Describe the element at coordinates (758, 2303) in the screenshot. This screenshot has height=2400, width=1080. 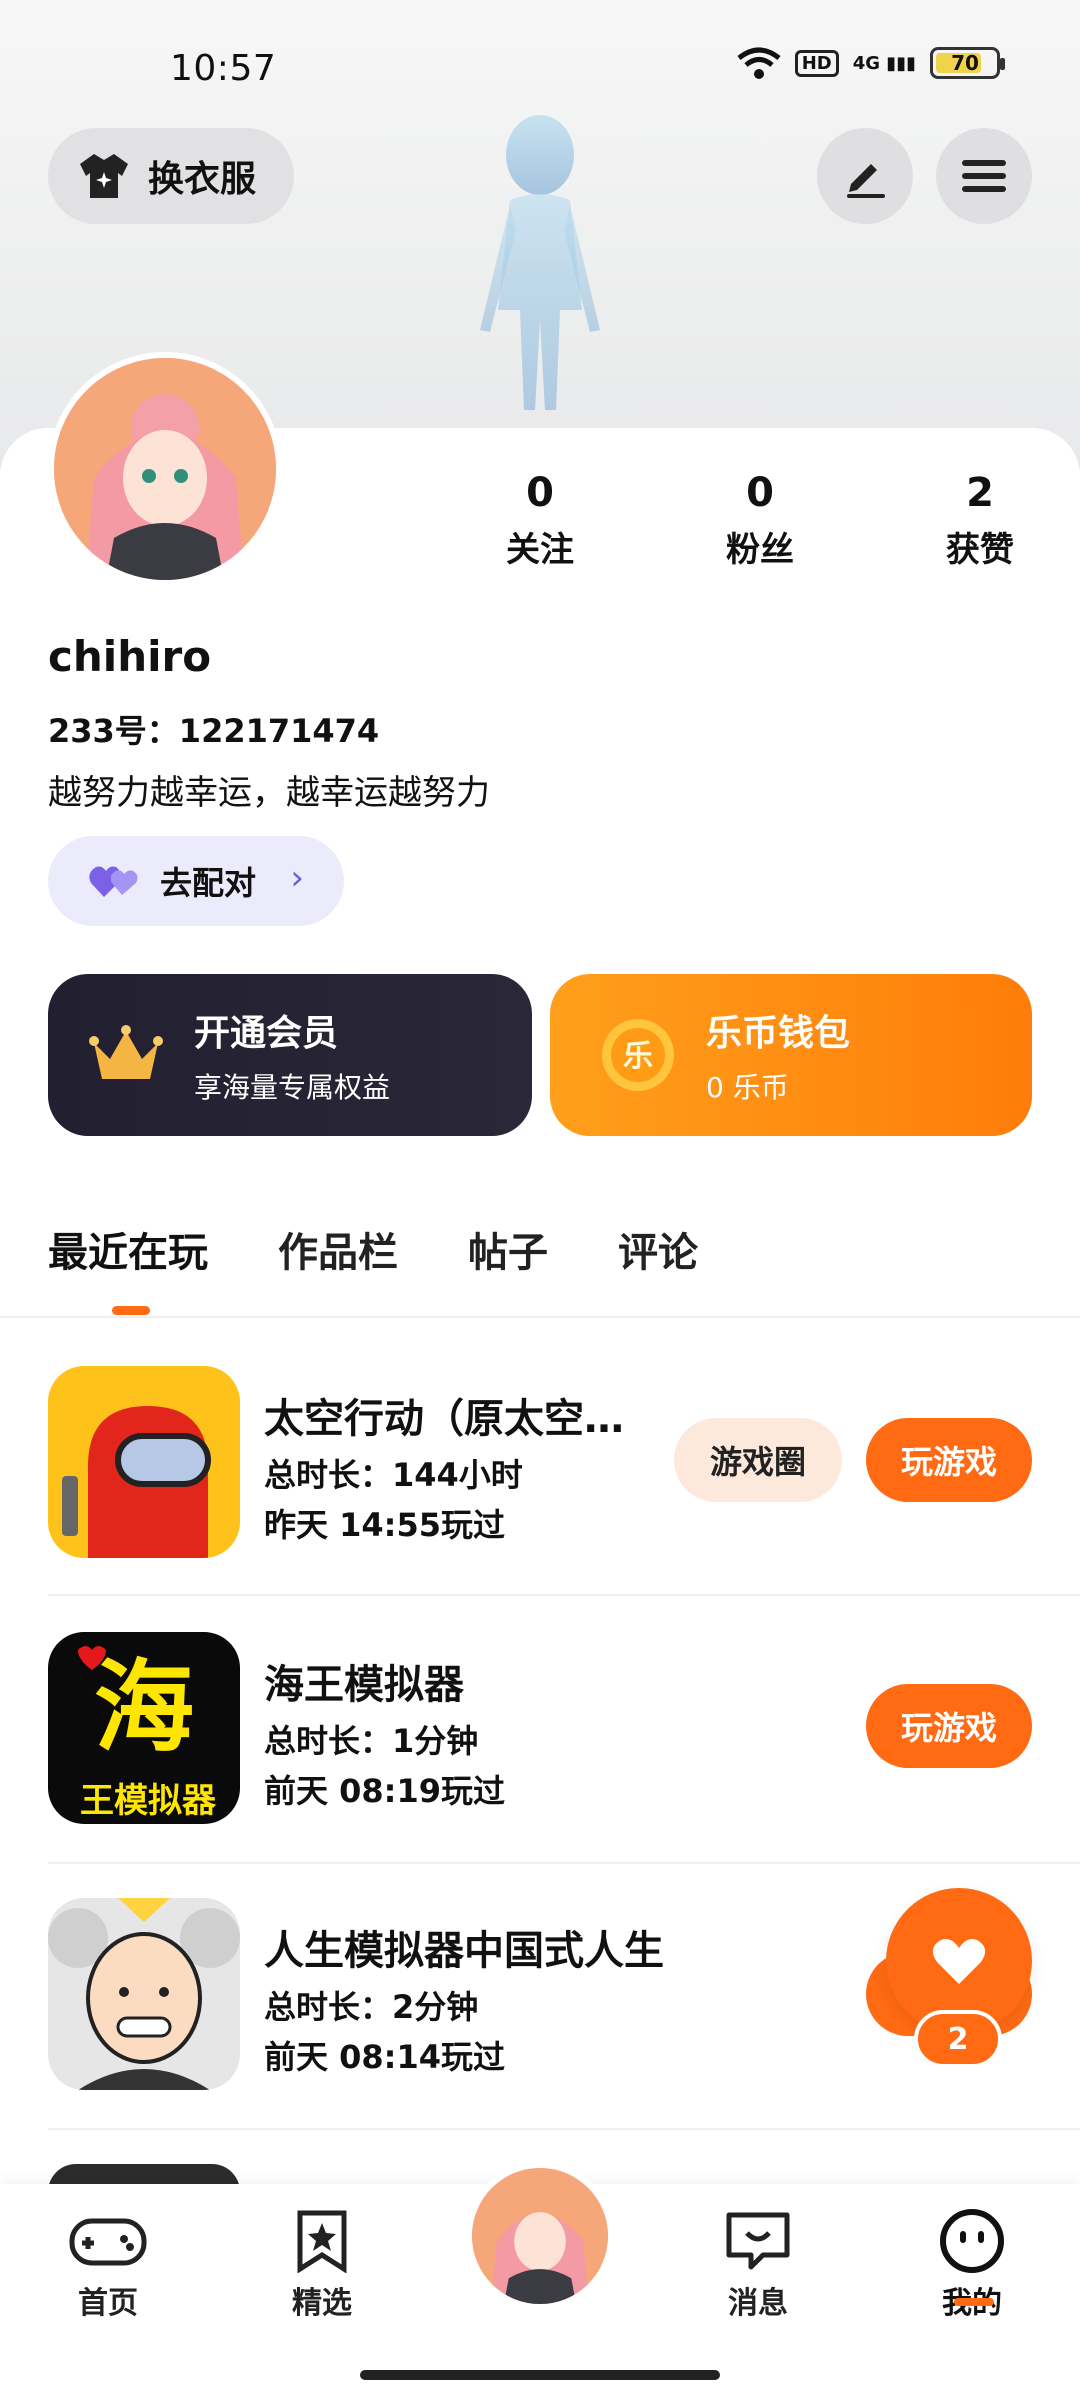
I see `nav-messages-label: 消息` at that location.